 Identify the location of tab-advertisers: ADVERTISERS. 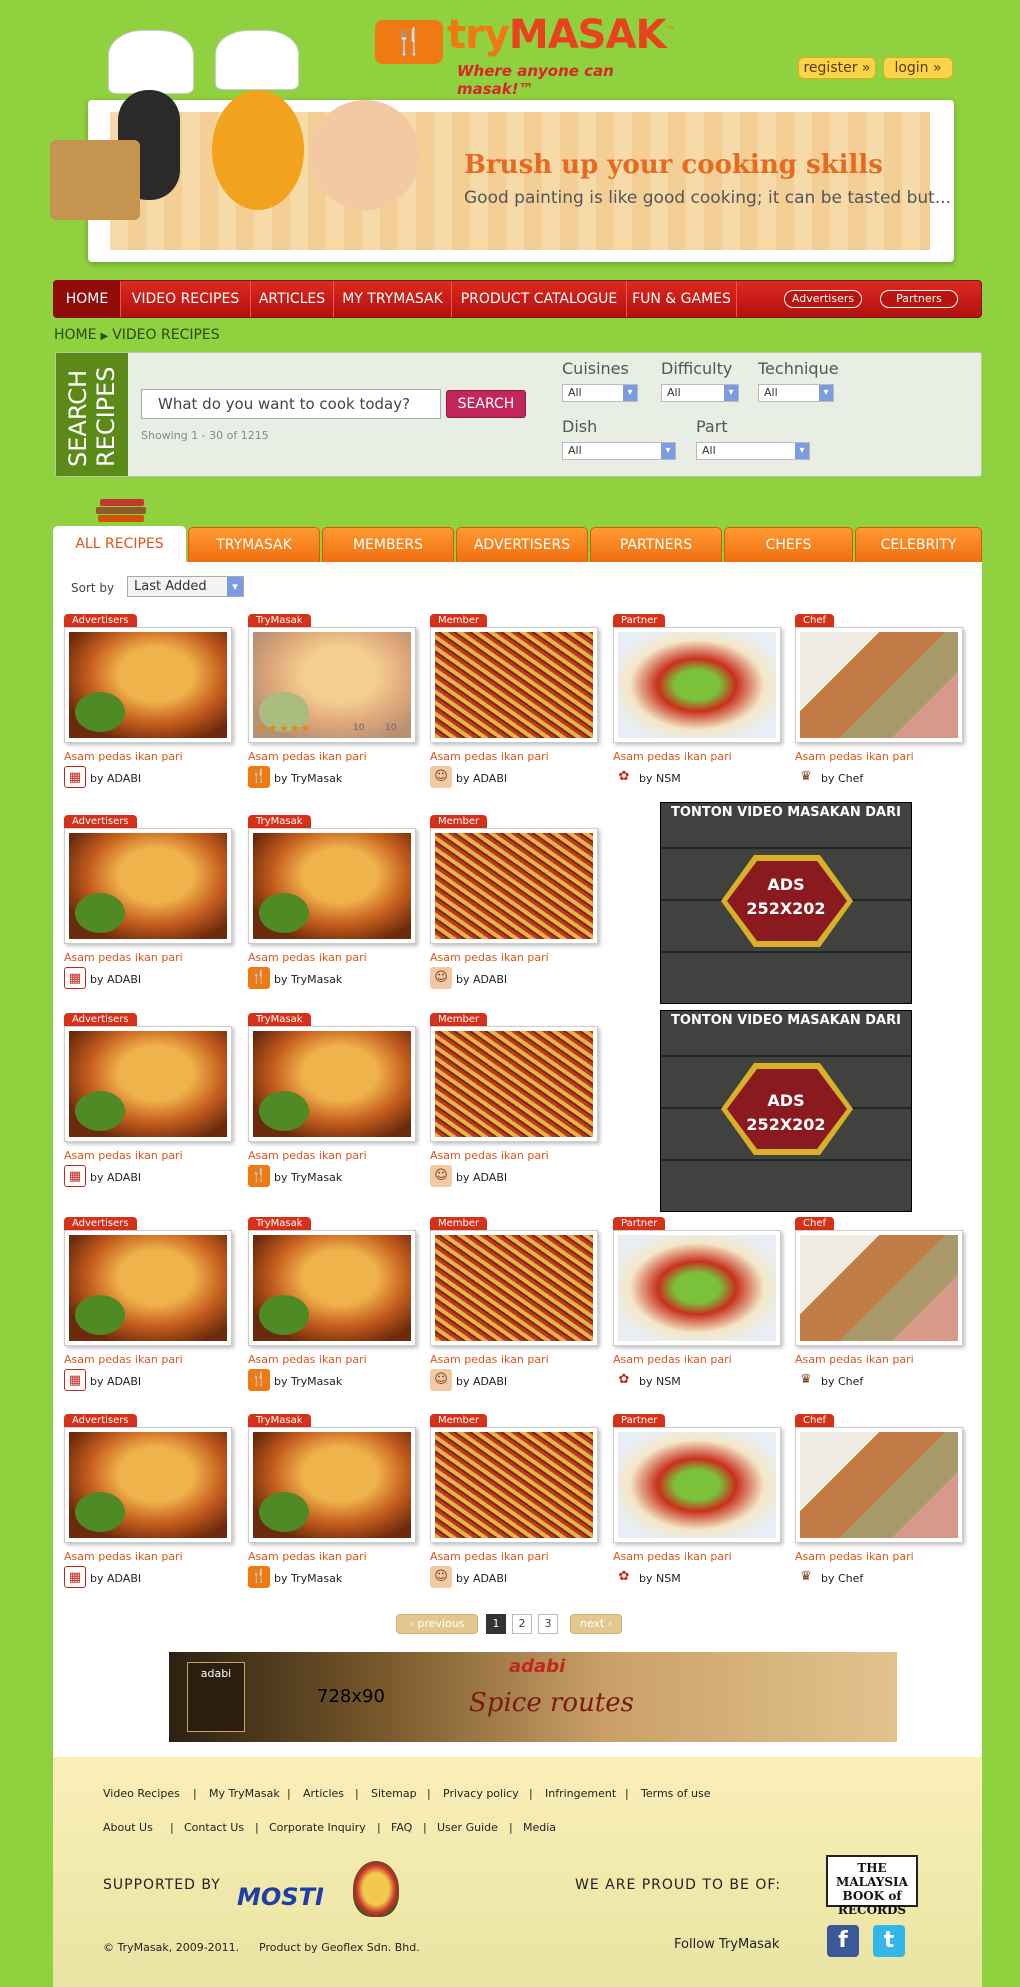
(522, 545).